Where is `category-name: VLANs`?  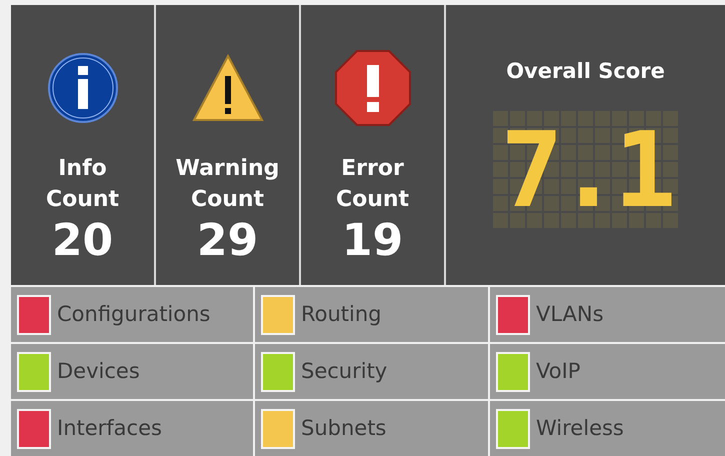 category-name: VLANs is located at coordinates (570, 314).